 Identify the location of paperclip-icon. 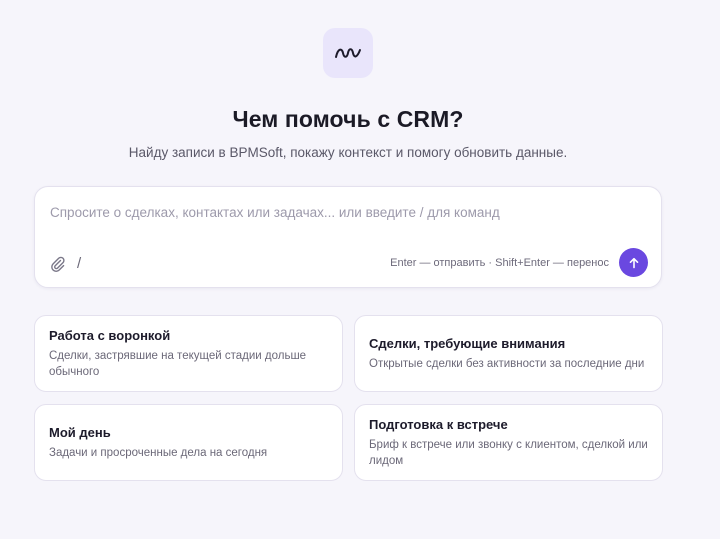
(58, 264).